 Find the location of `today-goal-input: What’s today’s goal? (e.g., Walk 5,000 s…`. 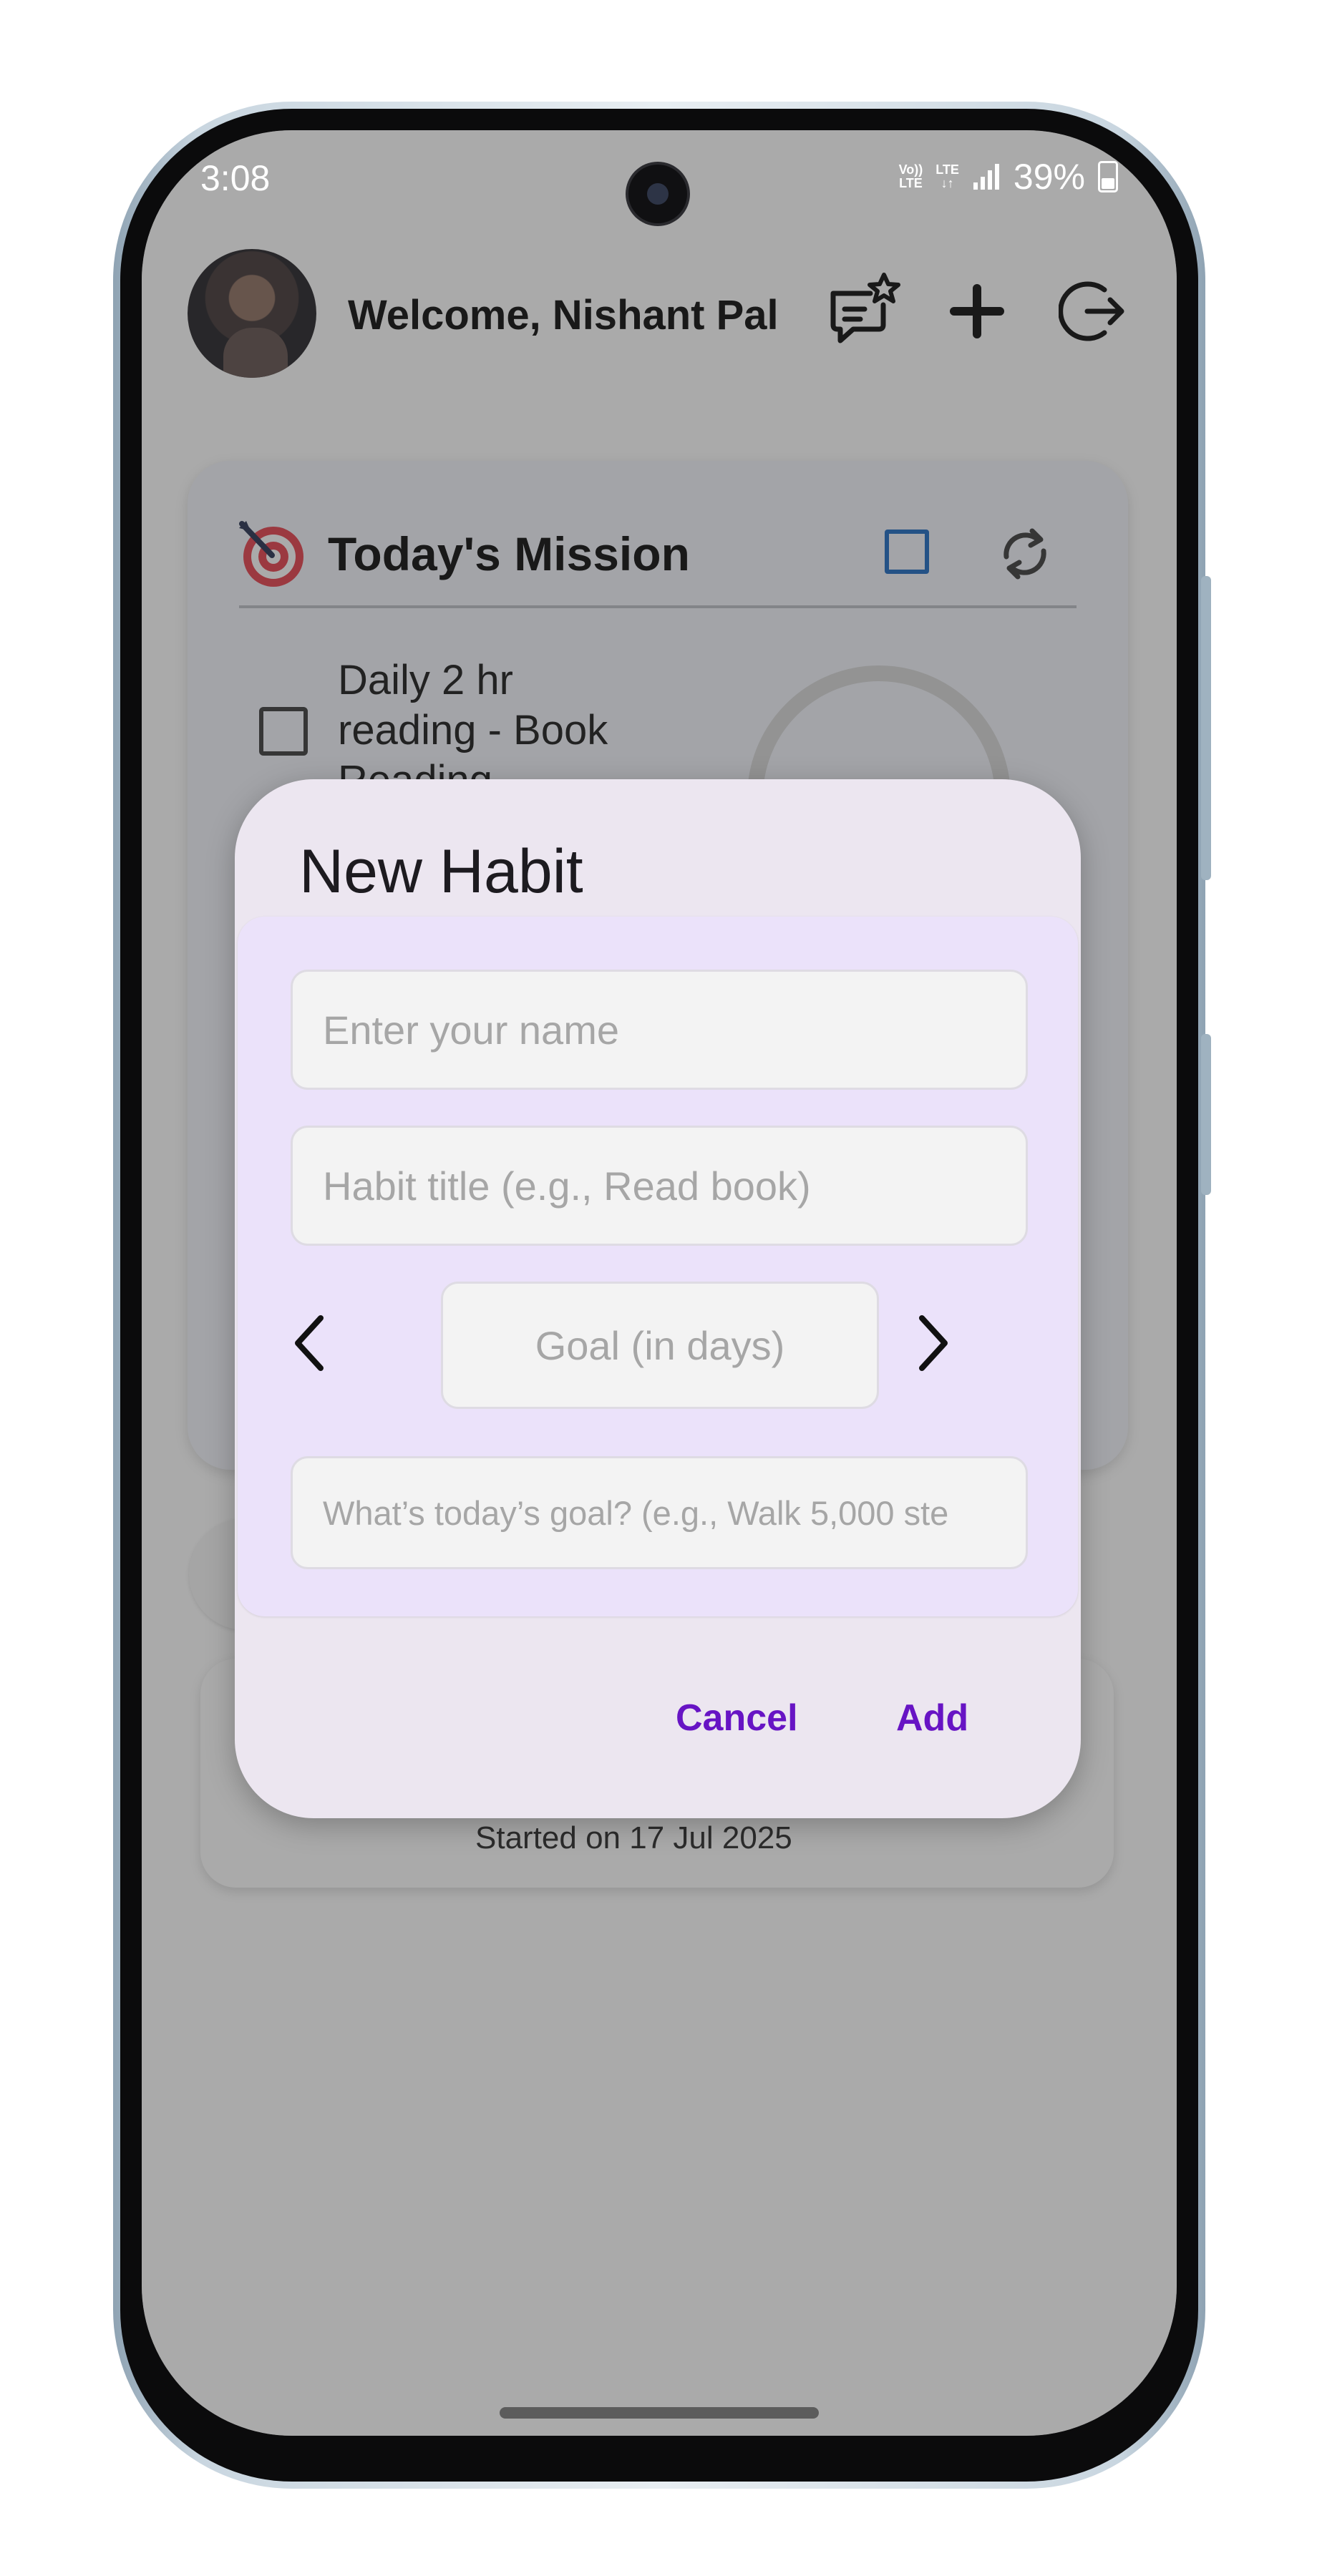

today-goal-input: What’s today’s goal? (e.g., Walk 5,000 s… is located at coordinates (659, 1512).